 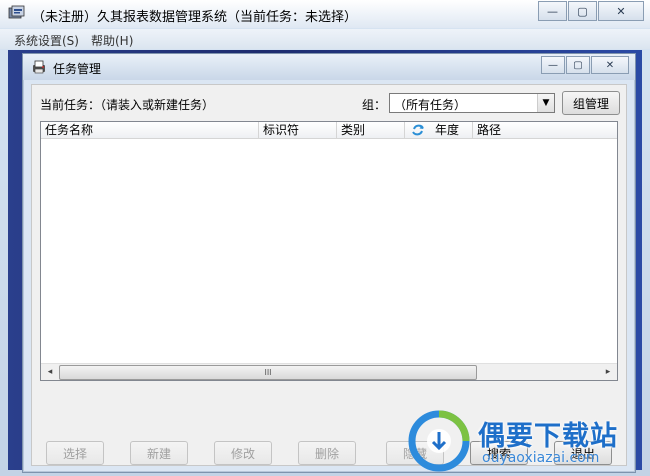 I want to click on menu-help: 帮助(H), so click(x=112, y=40).